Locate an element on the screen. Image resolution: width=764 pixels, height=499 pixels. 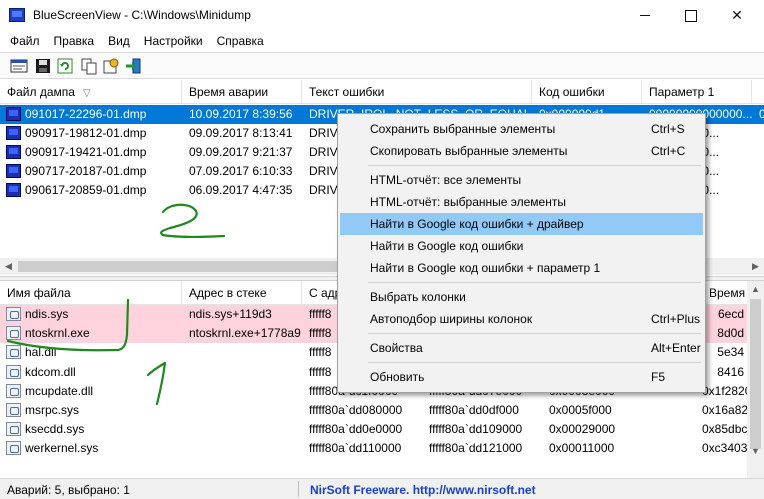
context-menu-item: HTML-отчёт: выбранные элементы is located at coordinates (521, 202).